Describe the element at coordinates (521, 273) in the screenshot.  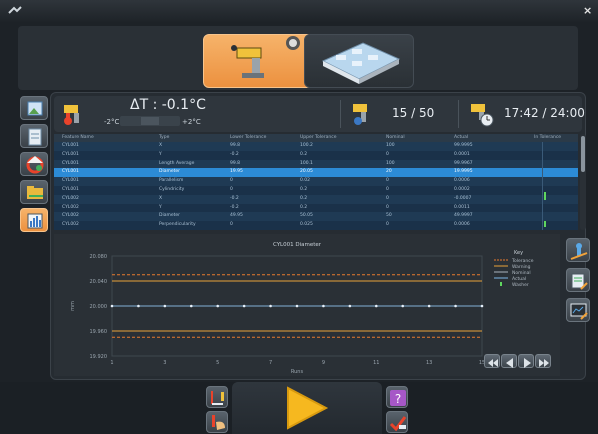
I see `legend-label: Nominal` at that location.